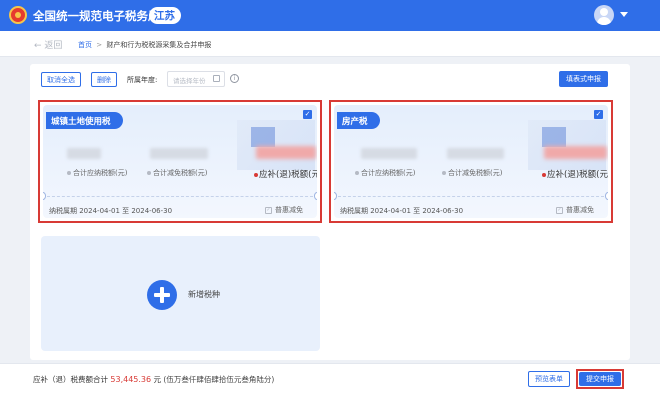 The height and width of the screenshot is (393, 660). What do you see at coordinates (219, 379) in the screenshot?
I see `amount-in-words: (伍万叁仟肆佰肆拾伍元叁角陆分)` at bounding box center [219, 379].